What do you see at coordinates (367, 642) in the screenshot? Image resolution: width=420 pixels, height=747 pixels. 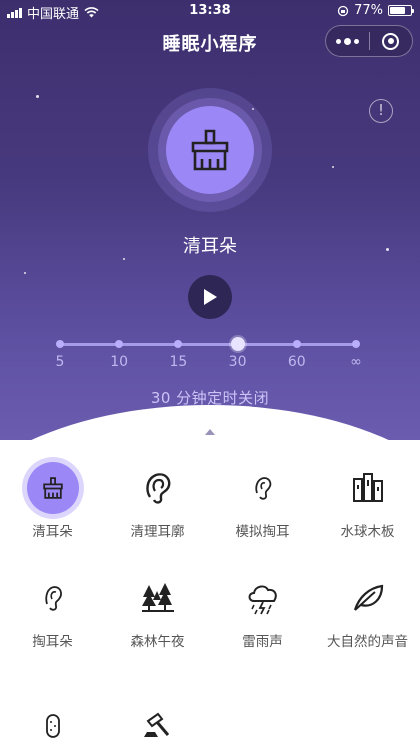 I see `sound-item-label: 大自然的声音` at bounding box center [367, 642].